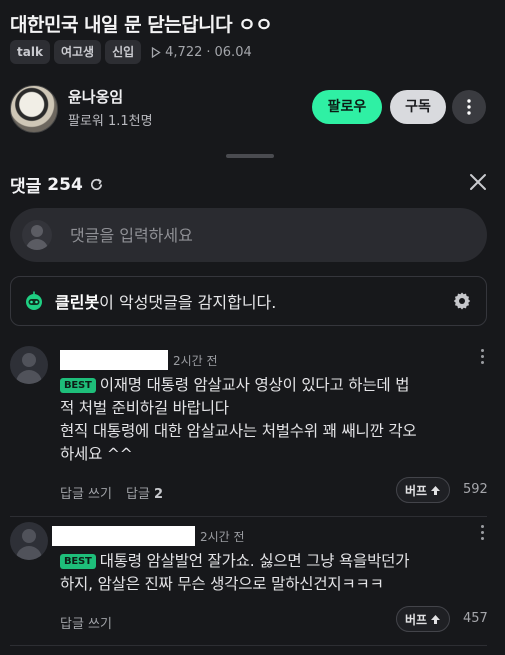 The height and width of the screenshot is (655, 505). Describe the element at coordinates (475, 618) in the screenshot. I see `buff-count: 457` at that location.